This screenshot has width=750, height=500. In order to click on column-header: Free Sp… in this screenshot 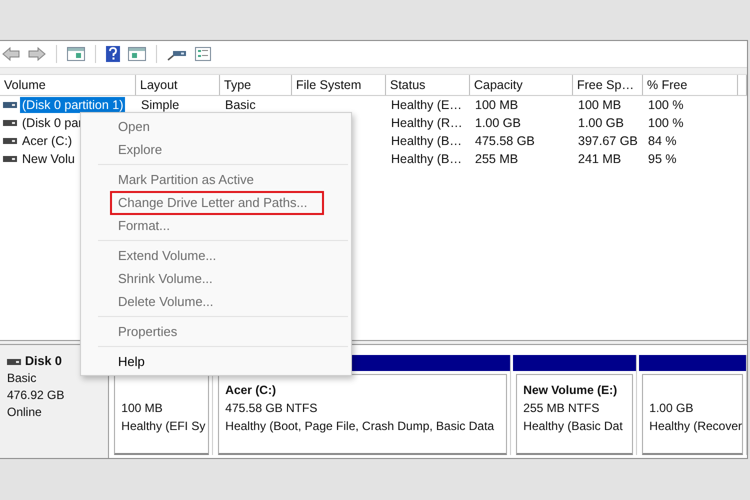, I will do `click(608, 85)`.